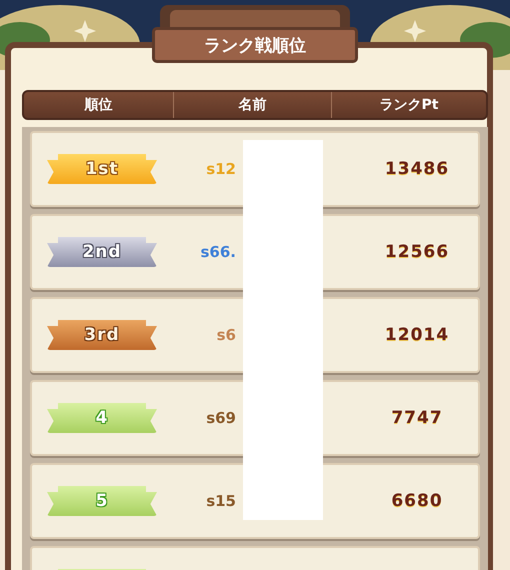  Describe the element at coordinates (102, 169) in the screenshot. I see `rank-ribbon: 1st` at that location.